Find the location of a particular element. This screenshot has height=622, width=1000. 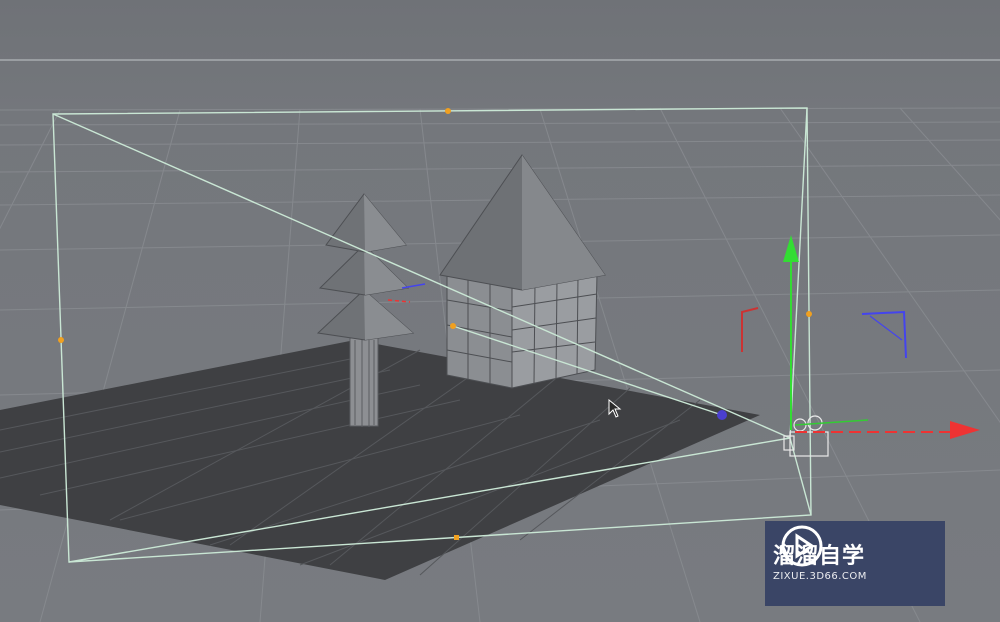

axis-x-arrow is located at coordinates (965, 430).